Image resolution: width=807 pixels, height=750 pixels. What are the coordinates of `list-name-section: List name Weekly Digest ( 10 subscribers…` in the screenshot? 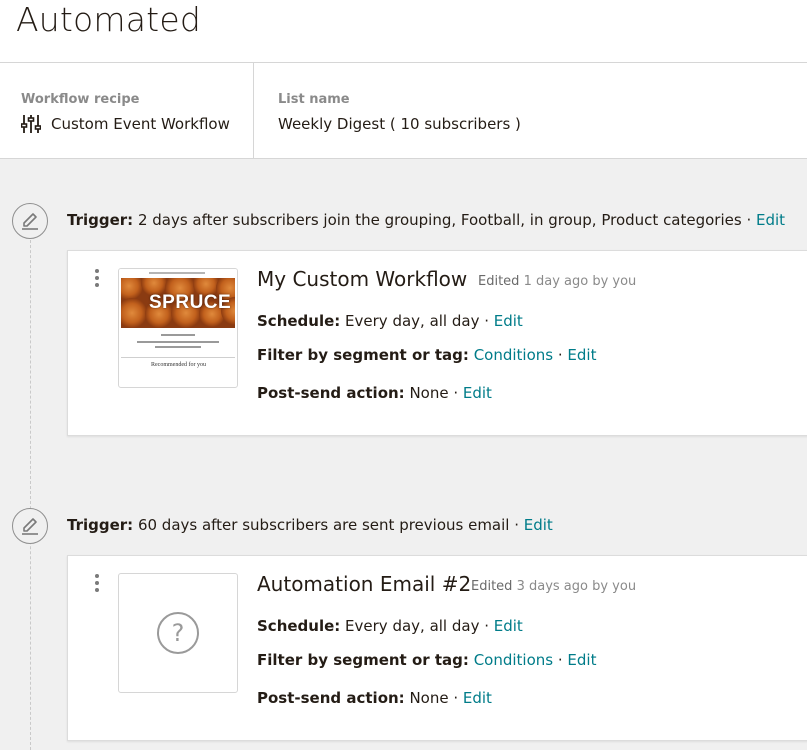 It's located at (530, 111).